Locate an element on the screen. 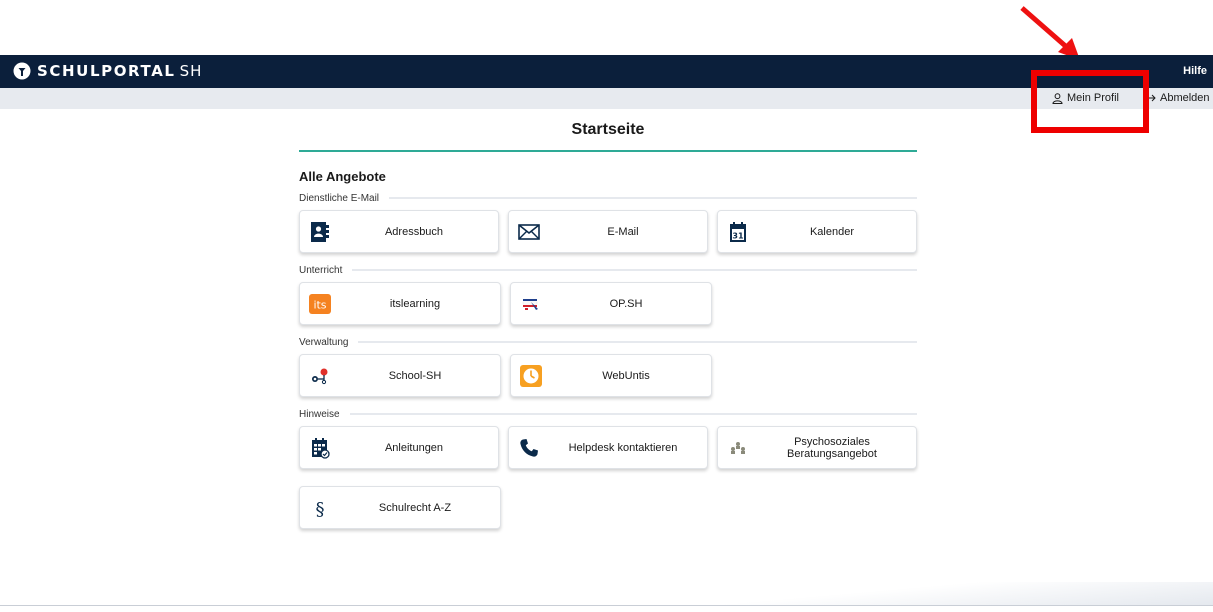 The image size is (1213, 612). tile-itslearning: its itslearning is located at coordinates (400, 303).